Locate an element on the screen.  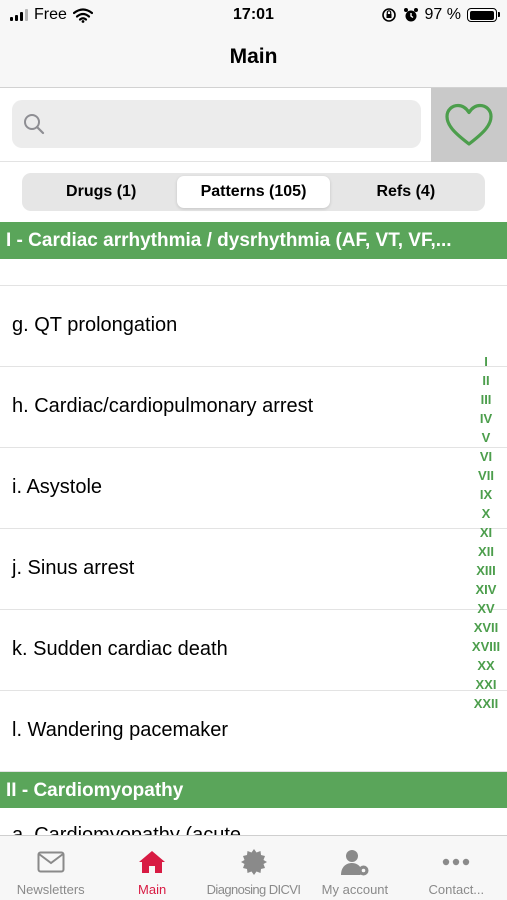
tab-my-account: My account is located at coordinates (354, 868).